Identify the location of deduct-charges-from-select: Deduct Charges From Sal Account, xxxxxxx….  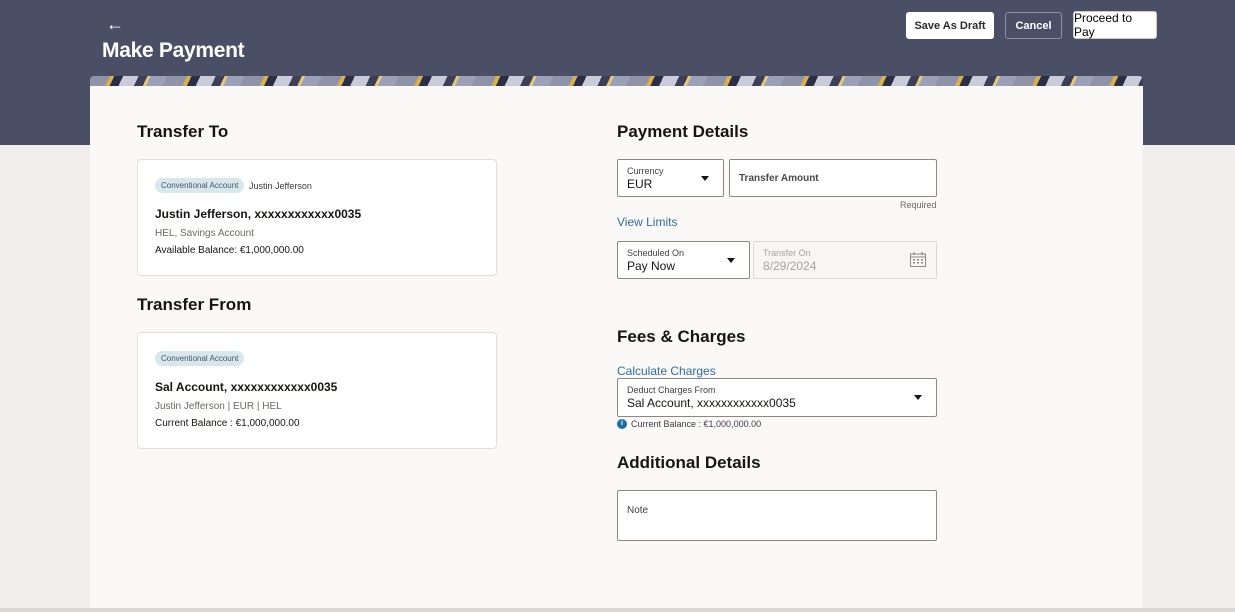
(777, 397).